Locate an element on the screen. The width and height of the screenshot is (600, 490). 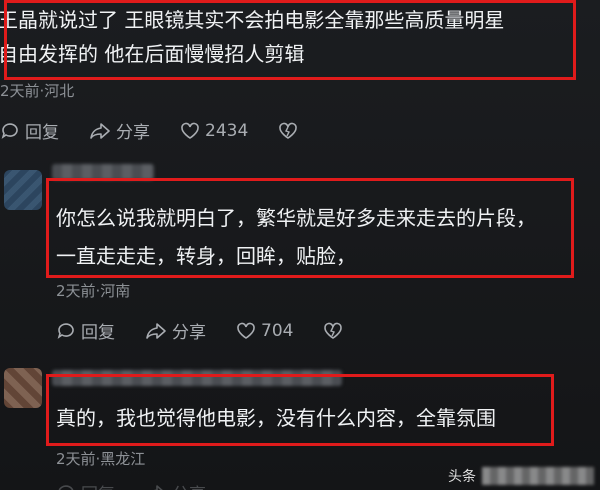
comment-meta: 2天前·河北 is located at coordinates (37, 91).